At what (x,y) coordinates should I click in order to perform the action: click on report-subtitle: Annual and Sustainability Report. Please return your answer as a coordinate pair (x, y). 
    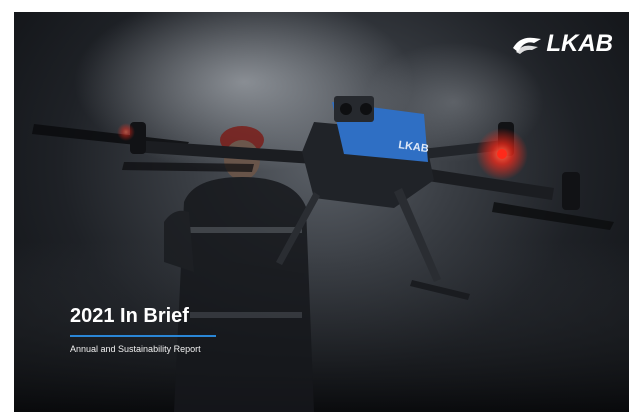
    Looking at the image, I should click on (135, 349).